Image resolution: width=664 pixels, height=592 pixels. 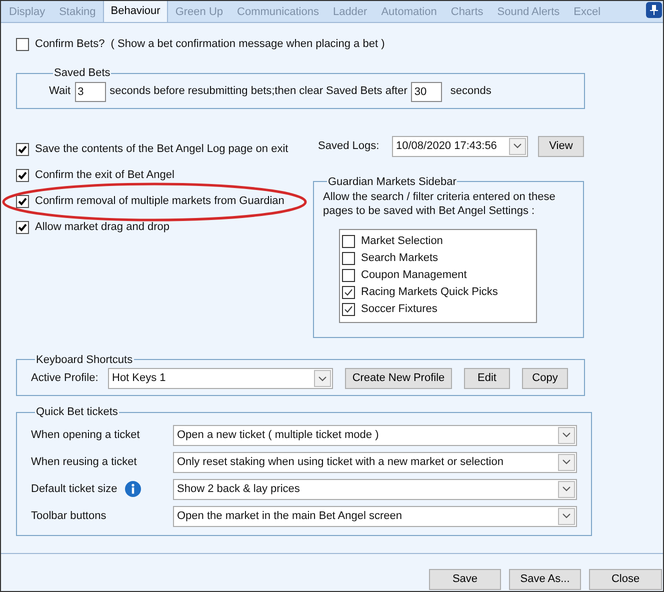 What do you see at coordinates (487, 378) in the screenshot?
I see `button: Edit` at bounding box center [487, 378].